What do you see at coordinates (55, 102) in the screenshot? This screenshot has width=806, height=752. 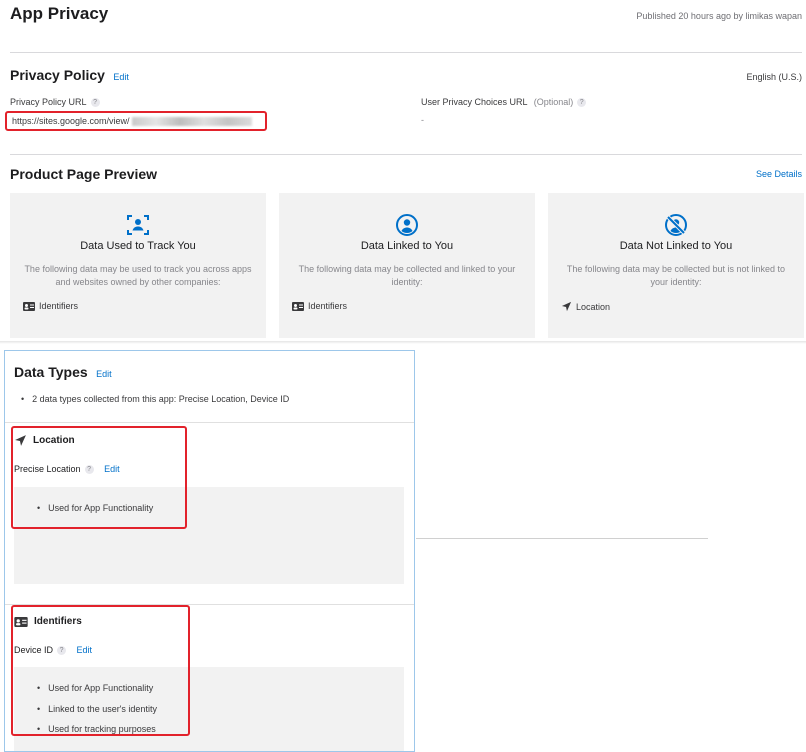 I see `privacy-policy-url-label: Privacy Policy URL?` at bounding box center [55, 102].